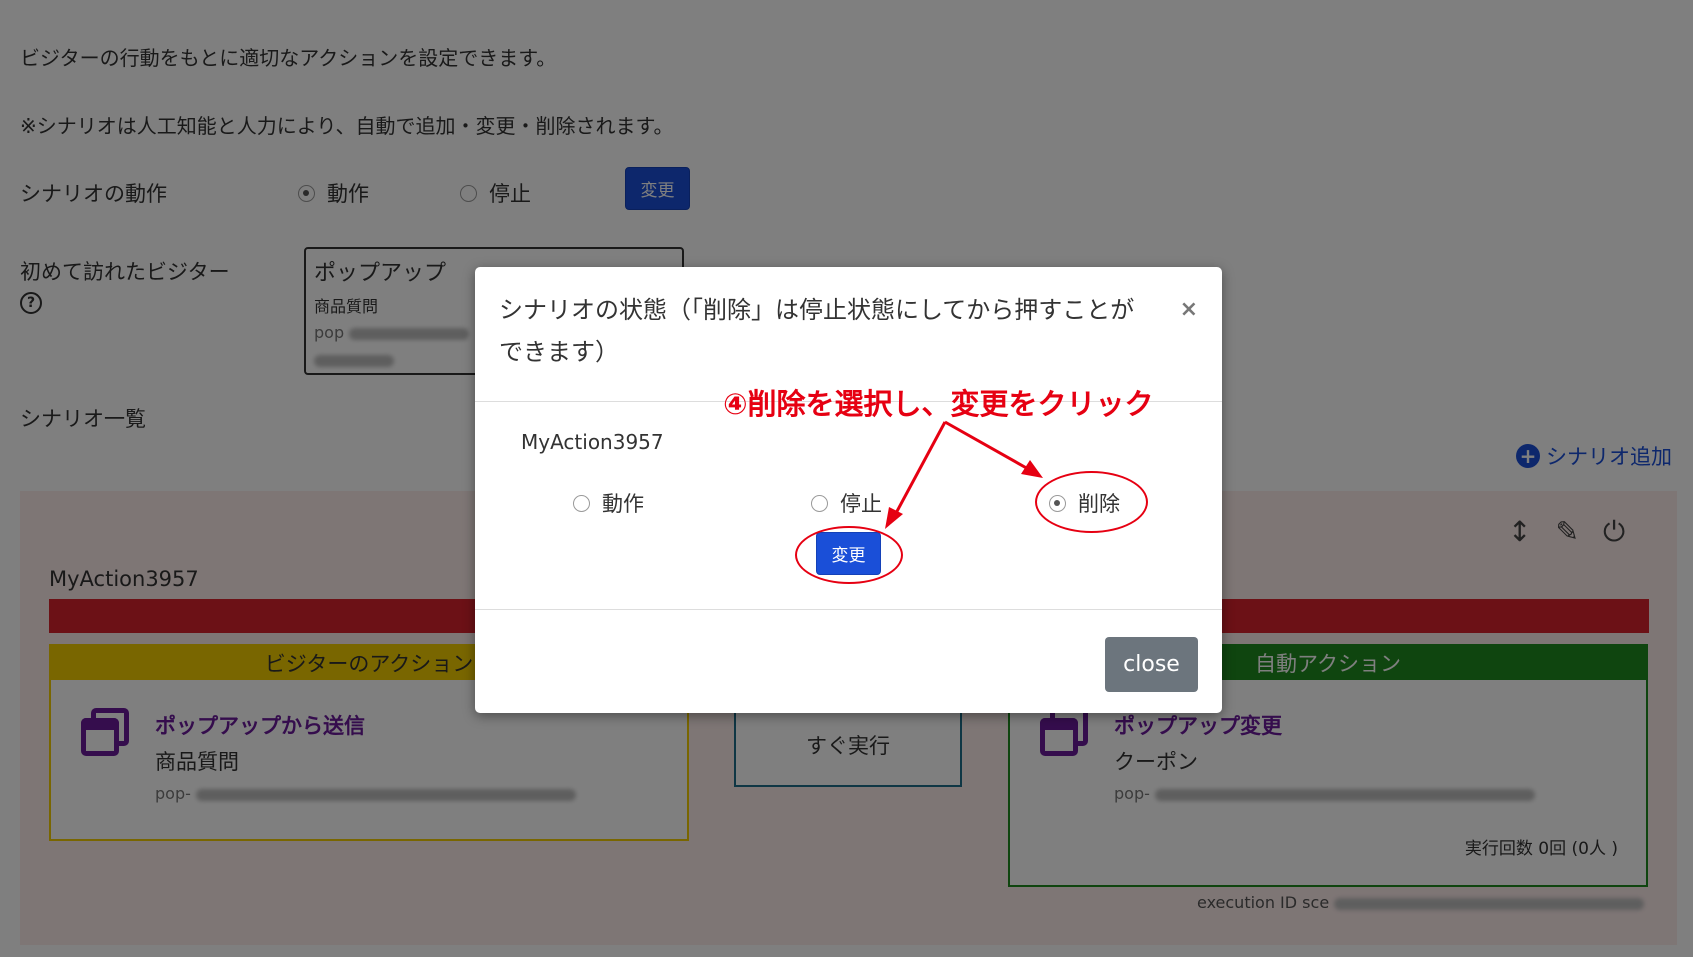  I want to click on arrow-head-to-delete, so click(1032, 469).